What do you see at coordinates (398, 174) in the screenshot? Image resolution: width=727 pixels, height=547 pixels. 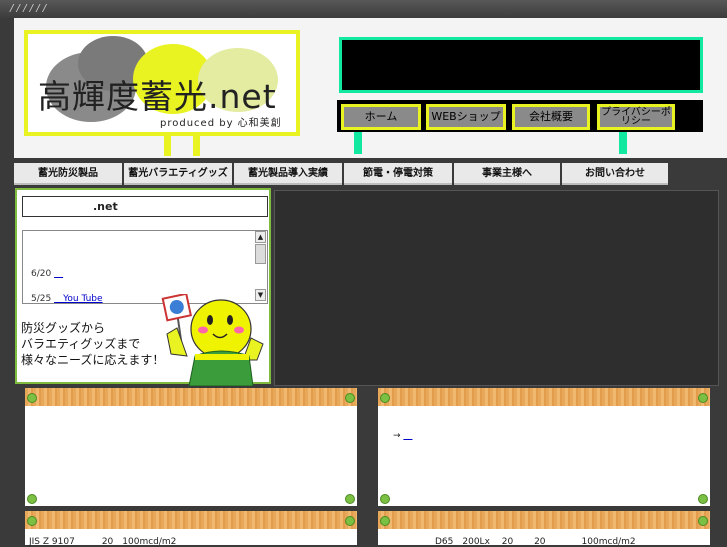 I see `tab-power-saving: 節電・停電対策` at bounding box center [398, 174].